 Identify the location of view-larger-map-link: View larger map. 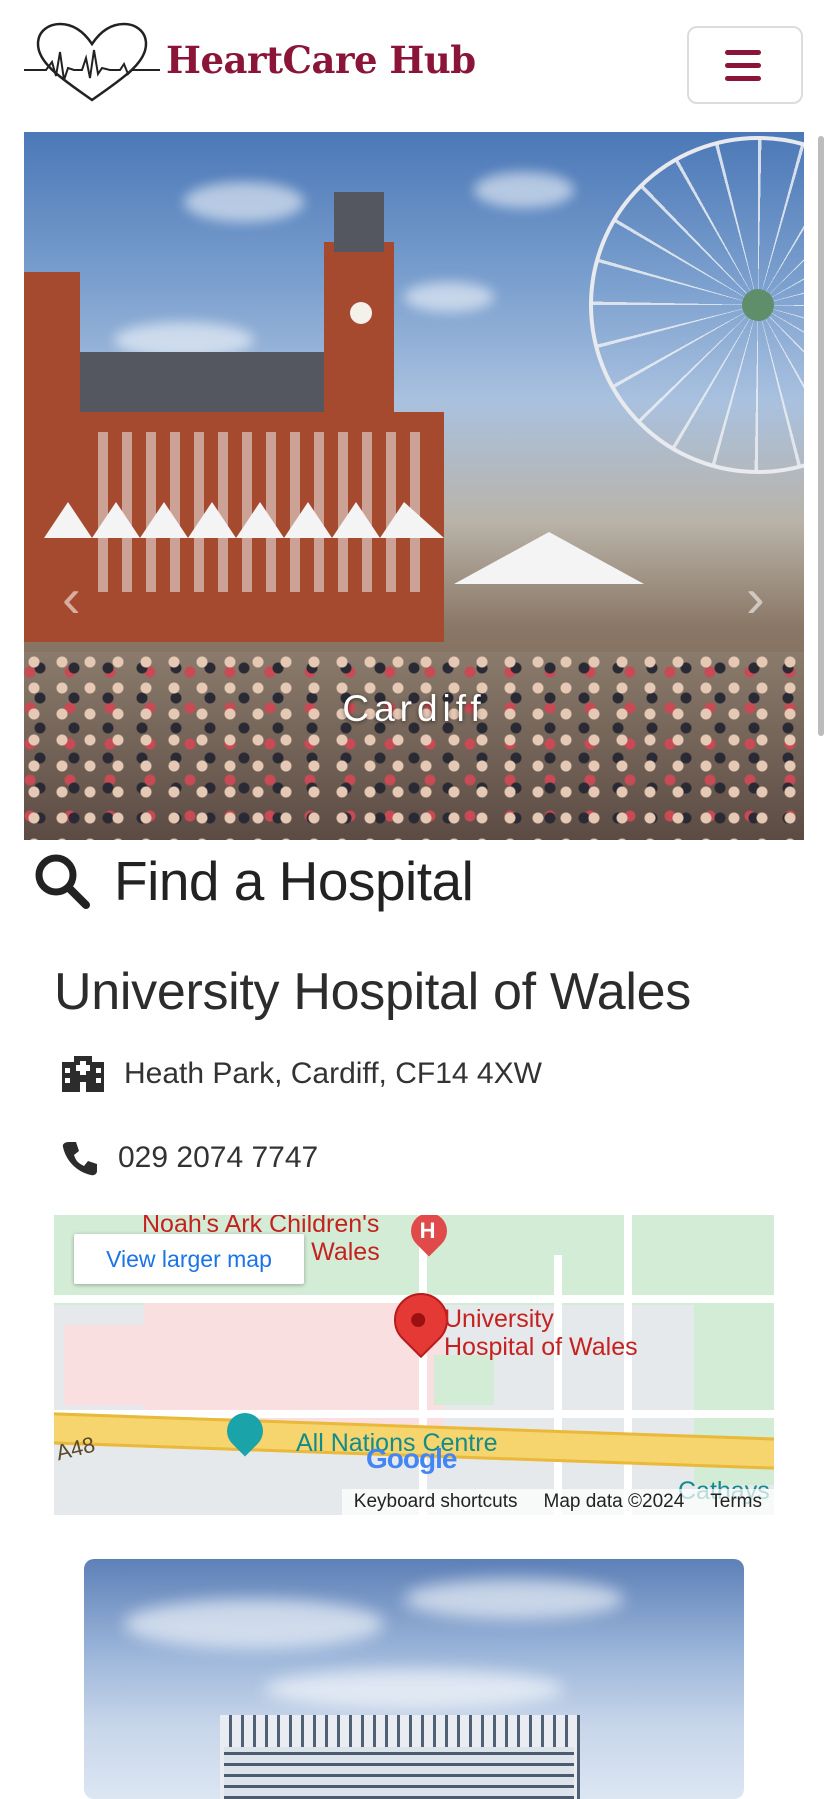
(189, 1259).